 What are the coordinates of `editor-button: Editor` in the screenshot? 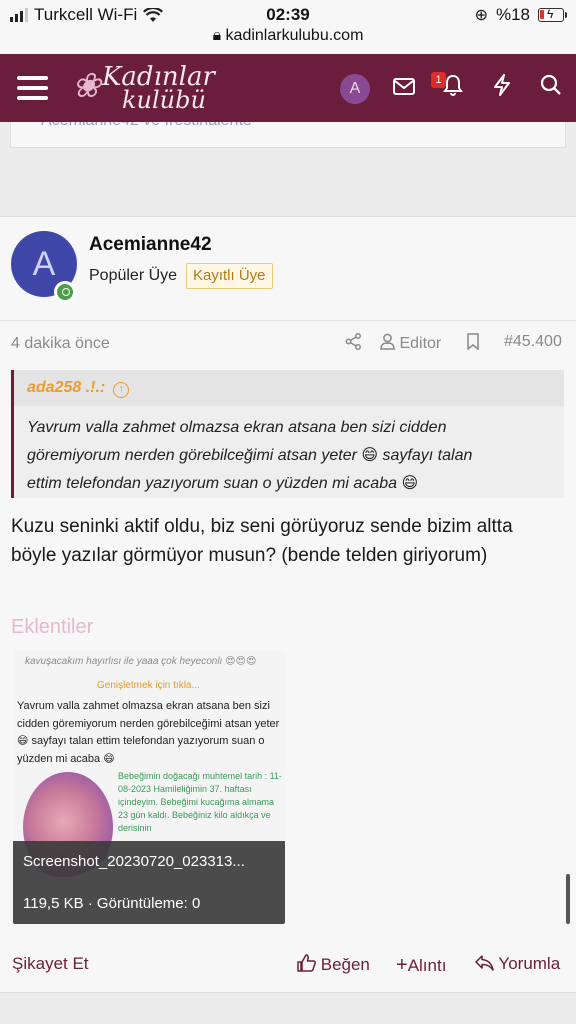 It's located at (410, 343).